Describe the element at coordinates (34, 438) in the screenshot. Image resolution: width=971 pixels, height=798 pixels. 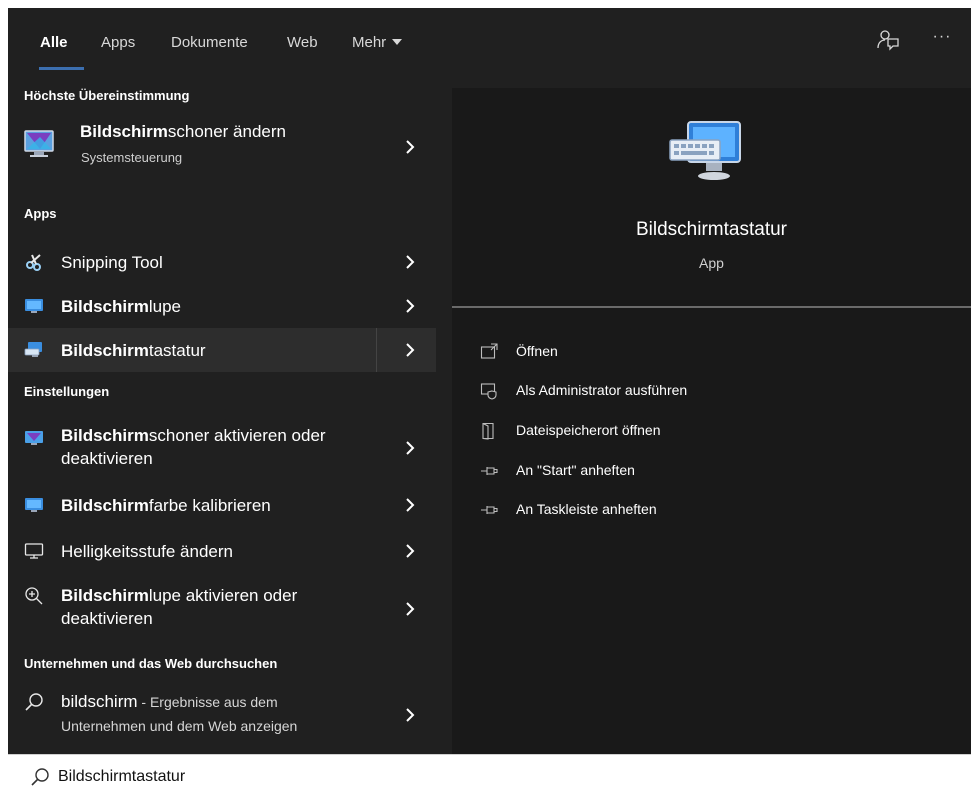
I see `screensaver-settings-icon` at that location.